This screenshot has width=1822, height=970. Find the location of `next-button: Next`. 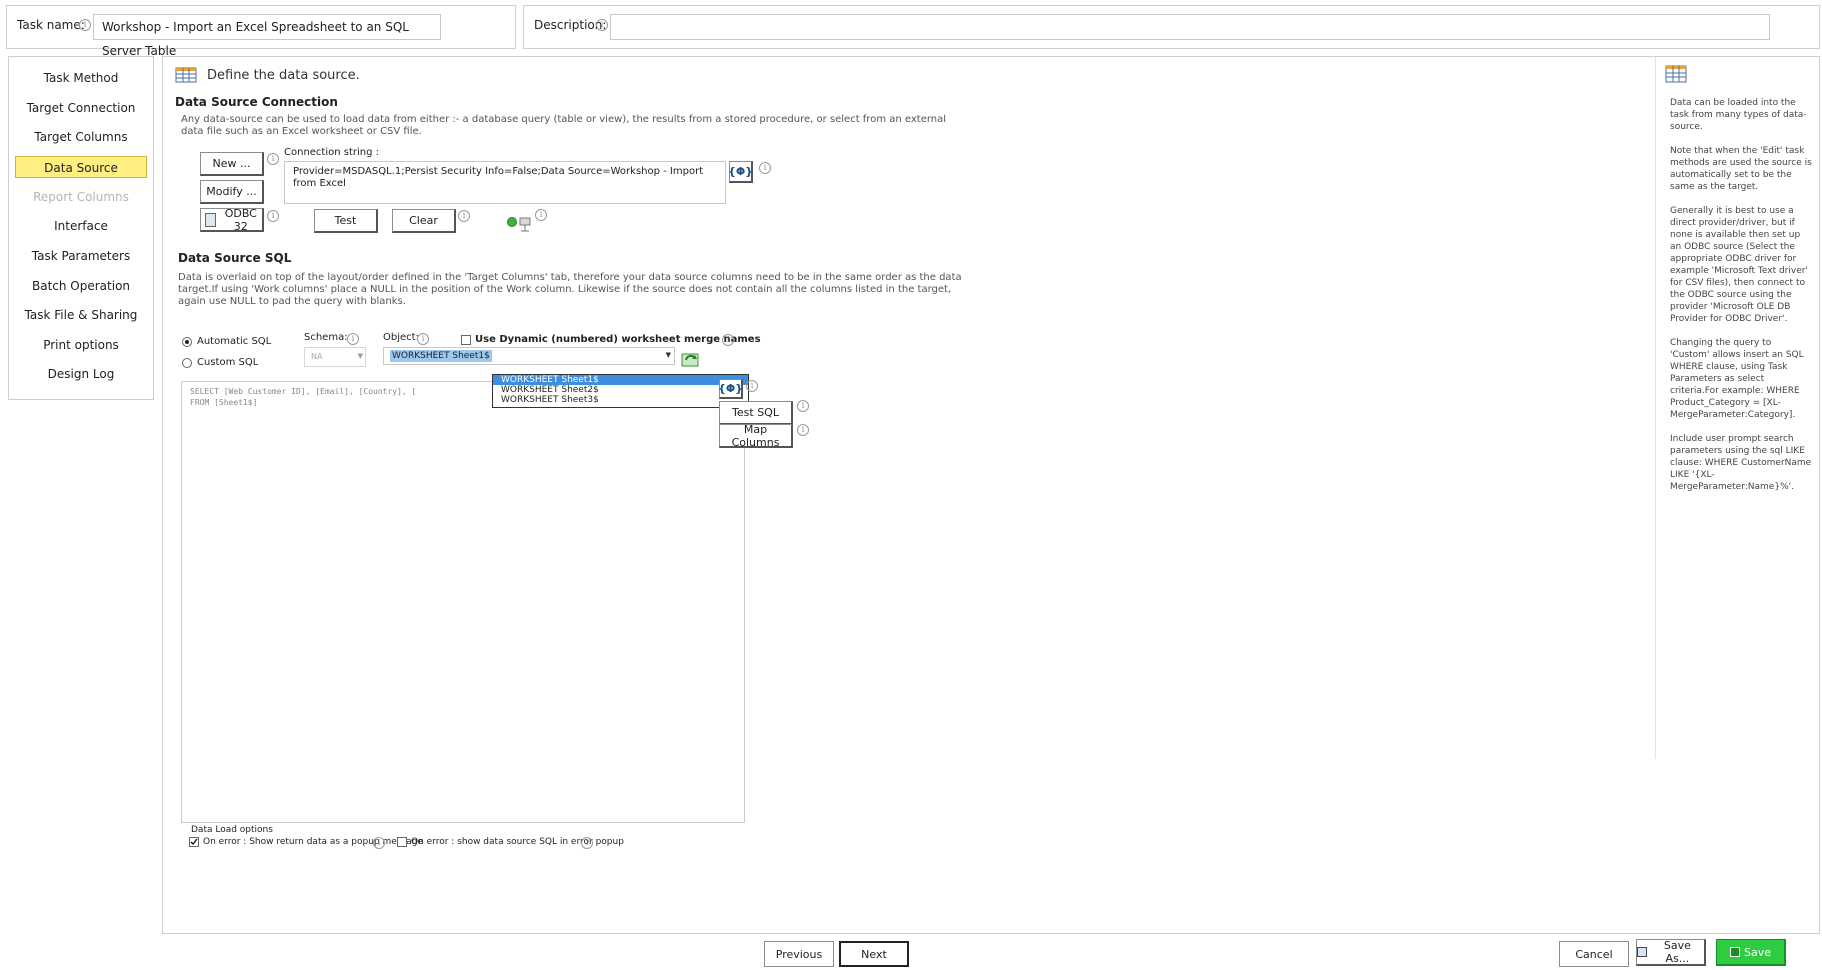

next-button: Next is located at coordinates (874, 954).